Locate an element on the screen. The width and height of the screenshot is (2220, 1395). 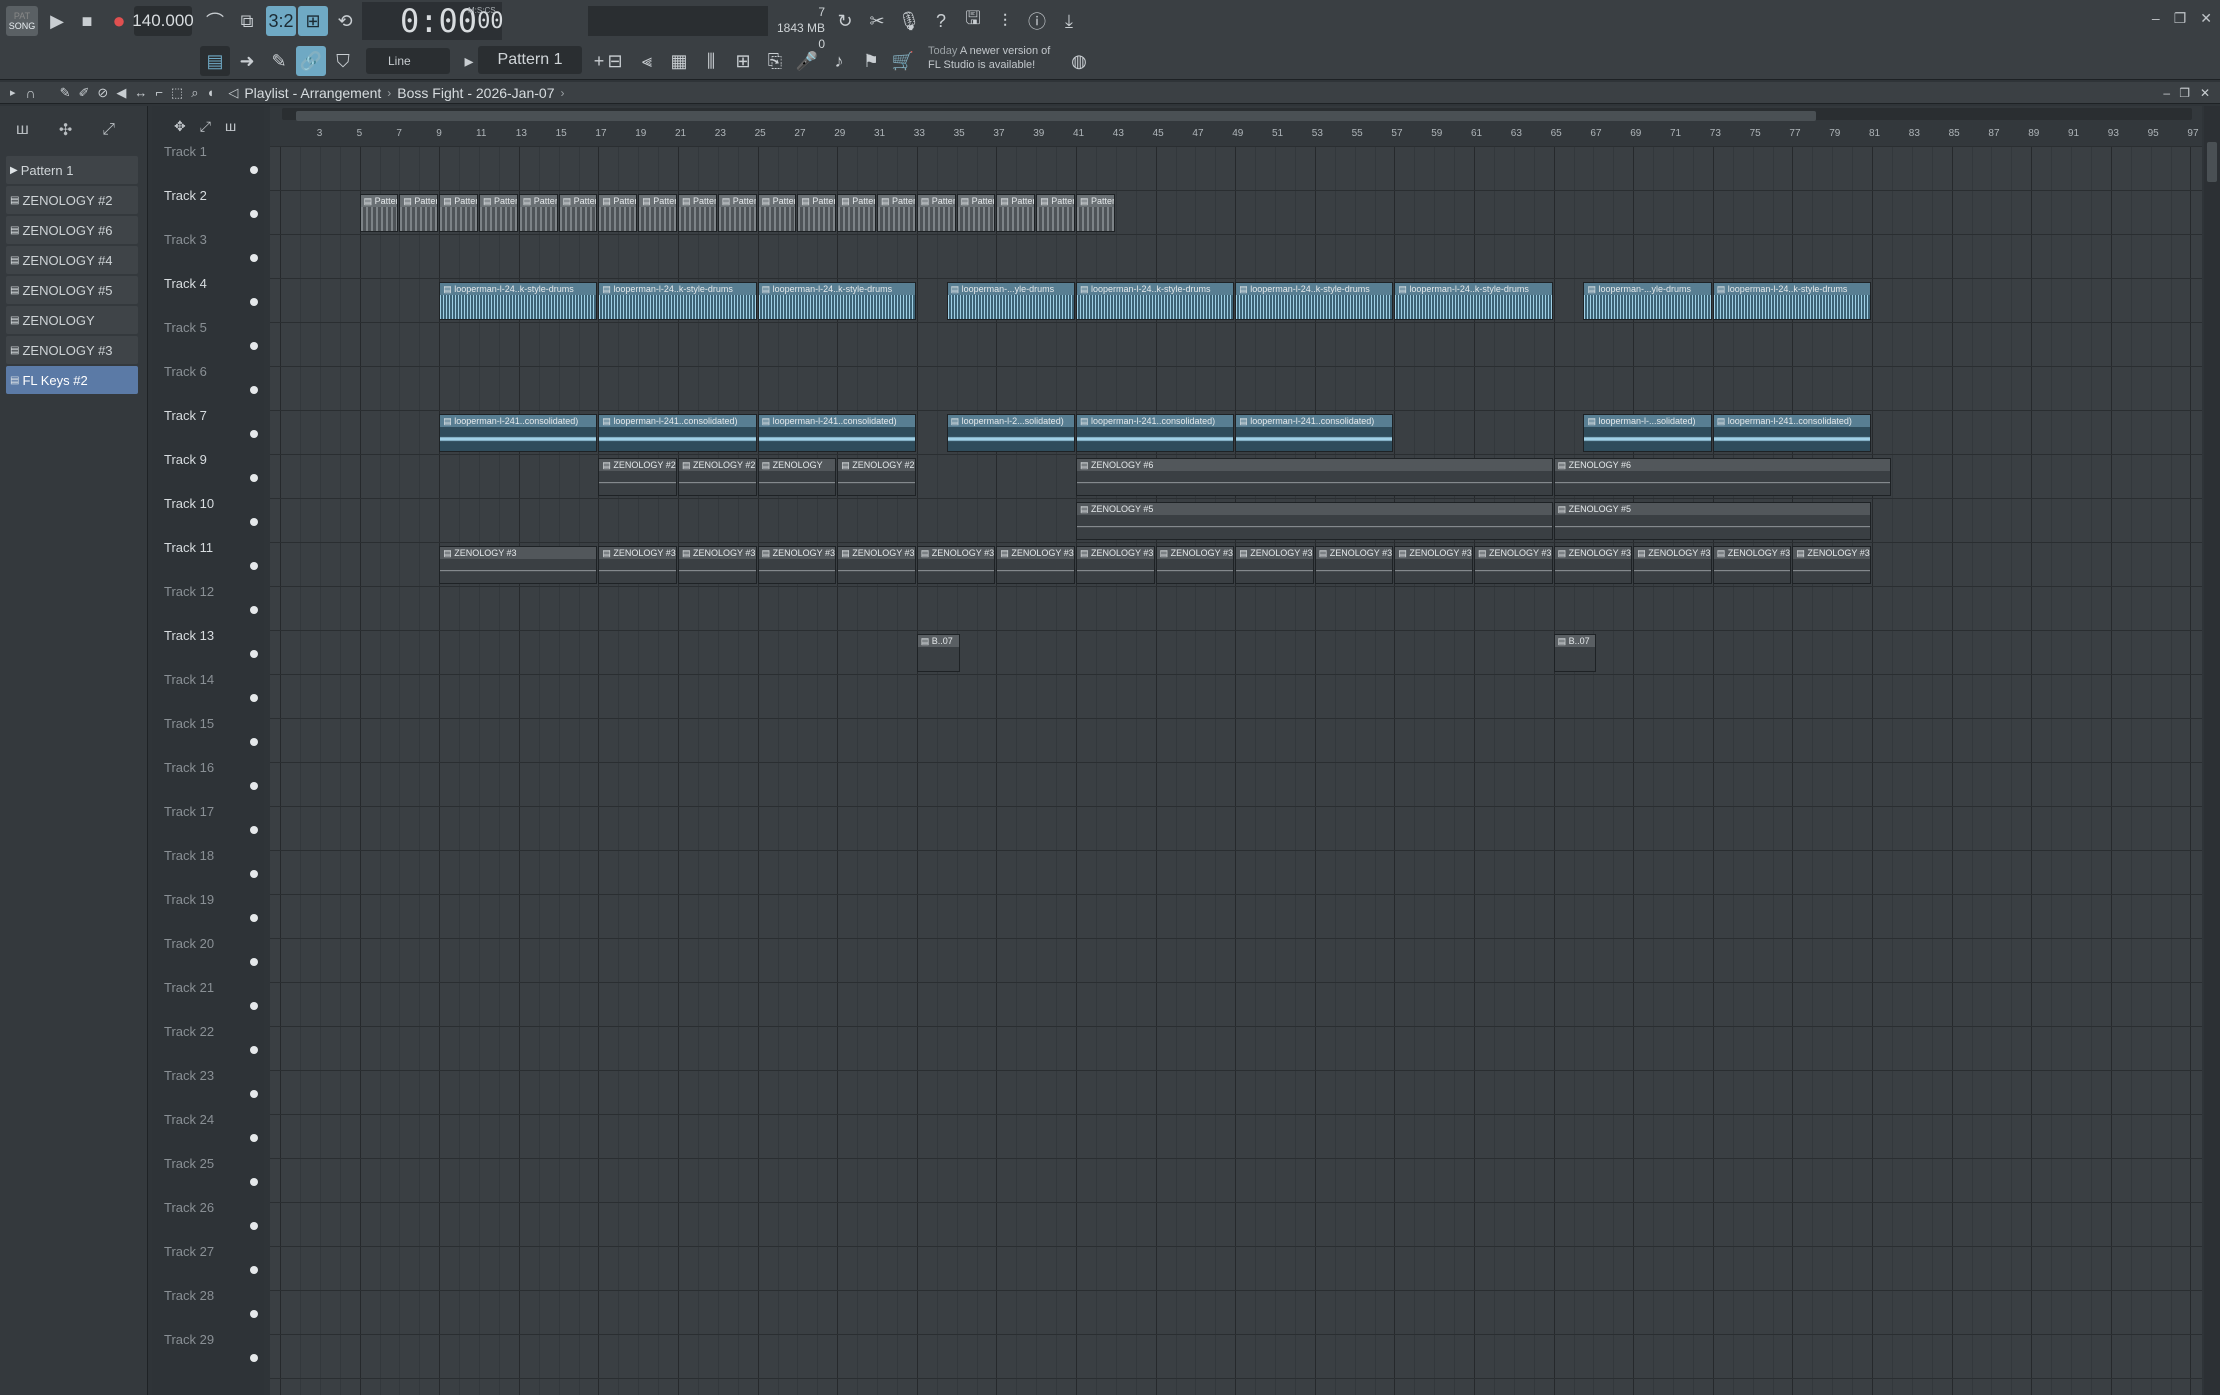
countdown-icon: 3:2 is located at coordinates (281, 21).